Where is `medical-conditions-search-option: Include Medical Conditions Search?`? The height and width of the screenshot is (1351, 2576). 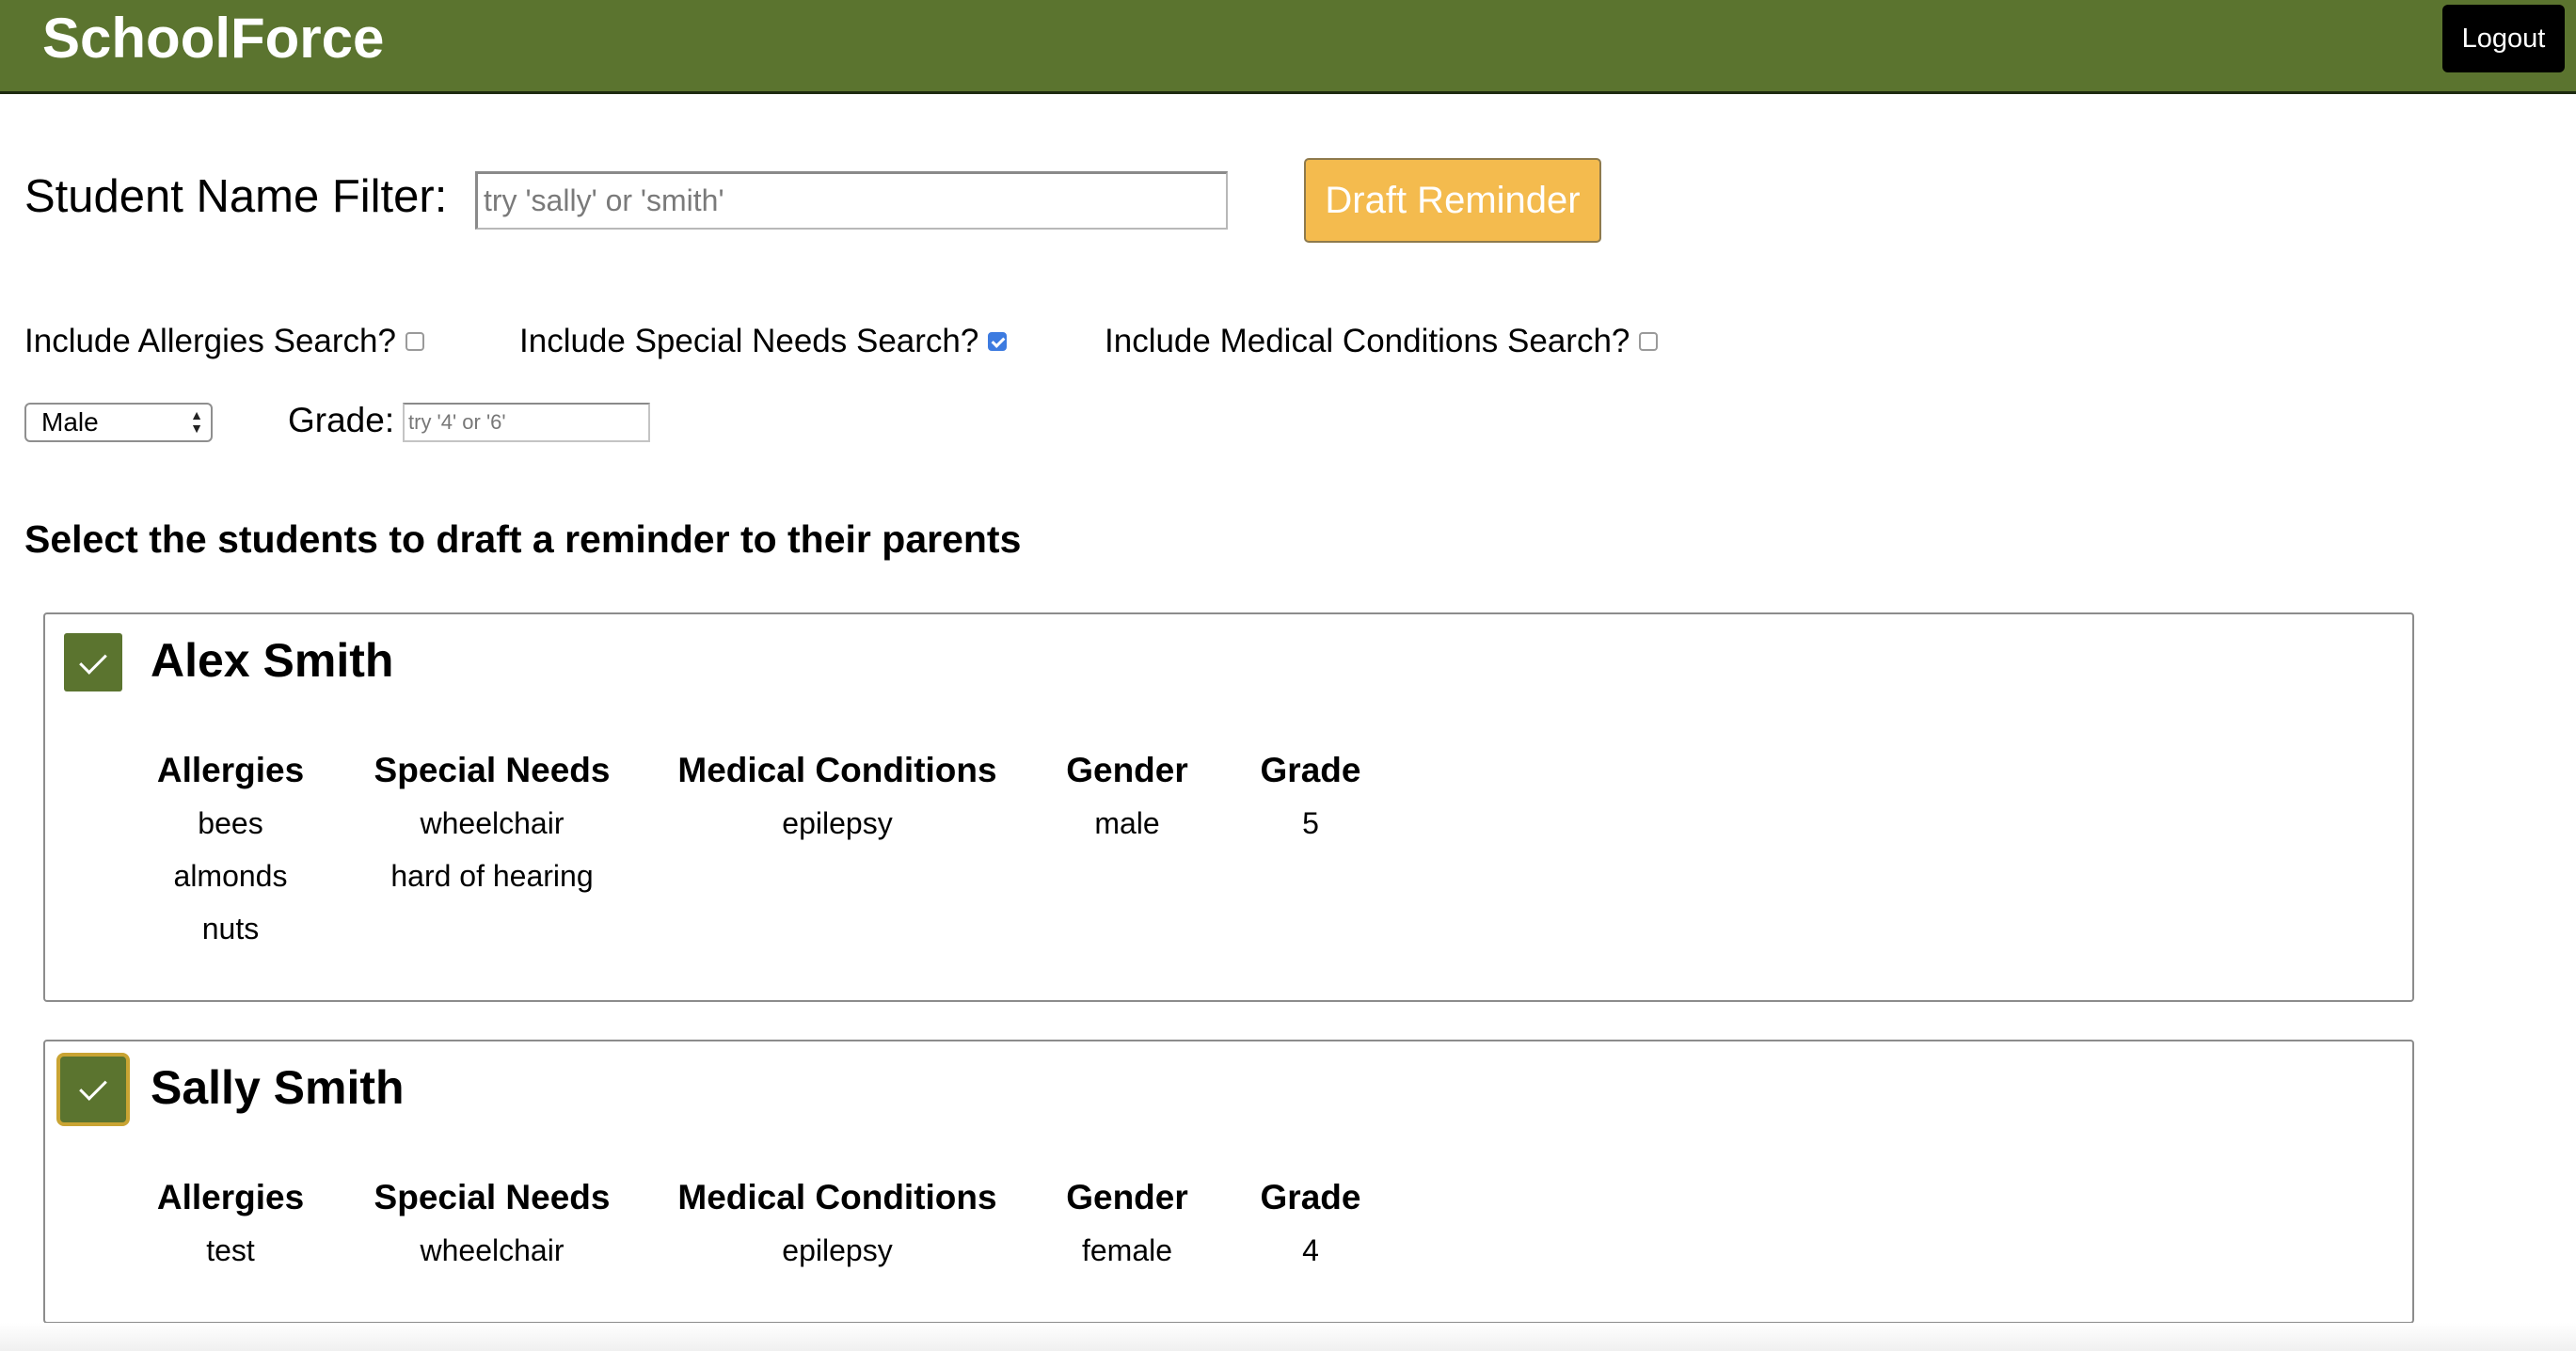
medical-conditions-search-option: Include Medical Conditions Search? is located at coordinates (1382, 341).